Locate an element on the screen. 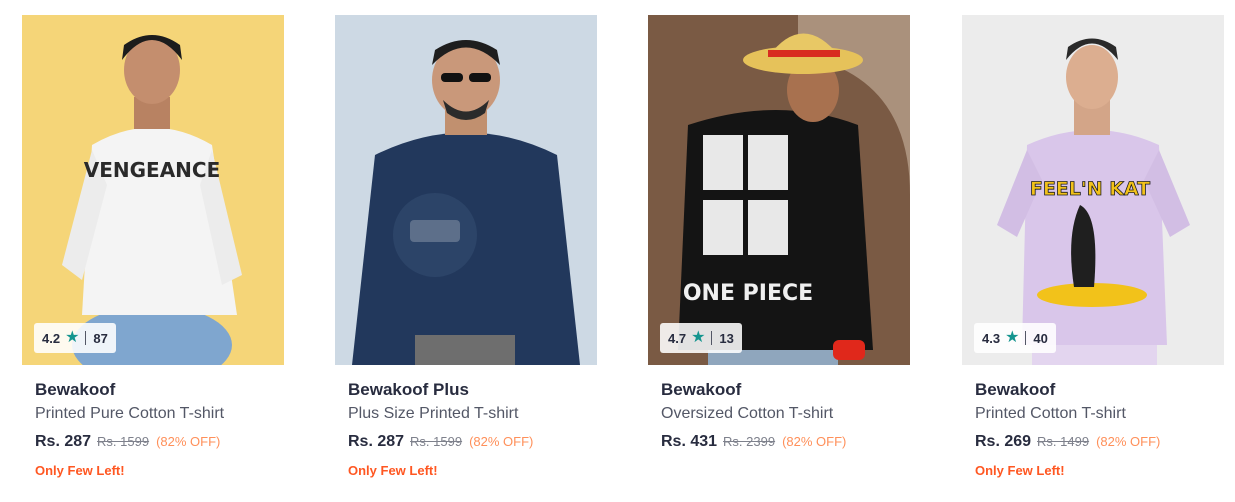  rating-count: 87 is located at coordinates (100, 338).